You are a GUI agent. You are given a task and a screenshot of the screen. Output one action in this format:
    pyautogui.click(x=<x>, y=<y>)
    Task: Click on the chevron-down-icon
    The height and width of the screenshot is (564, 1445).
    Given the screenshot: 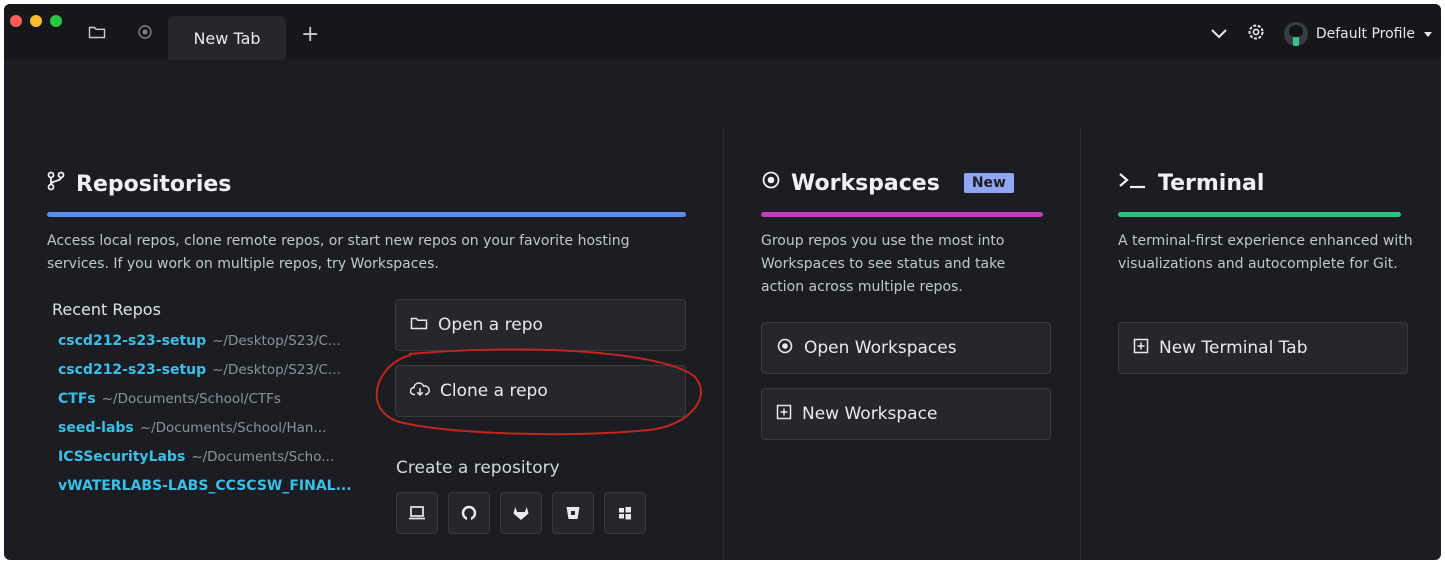 What is the action you would take?
    pyautogui.click(x=1219, y=34)
    